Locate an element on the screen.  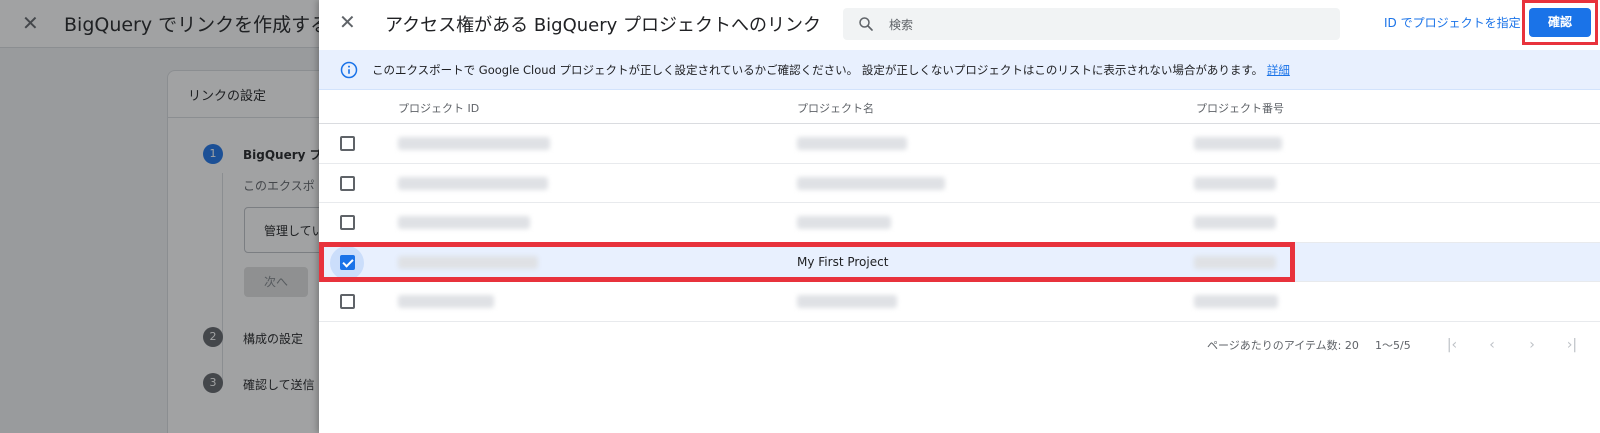
search-input: 検索 is located at coordinates (1091, 24).